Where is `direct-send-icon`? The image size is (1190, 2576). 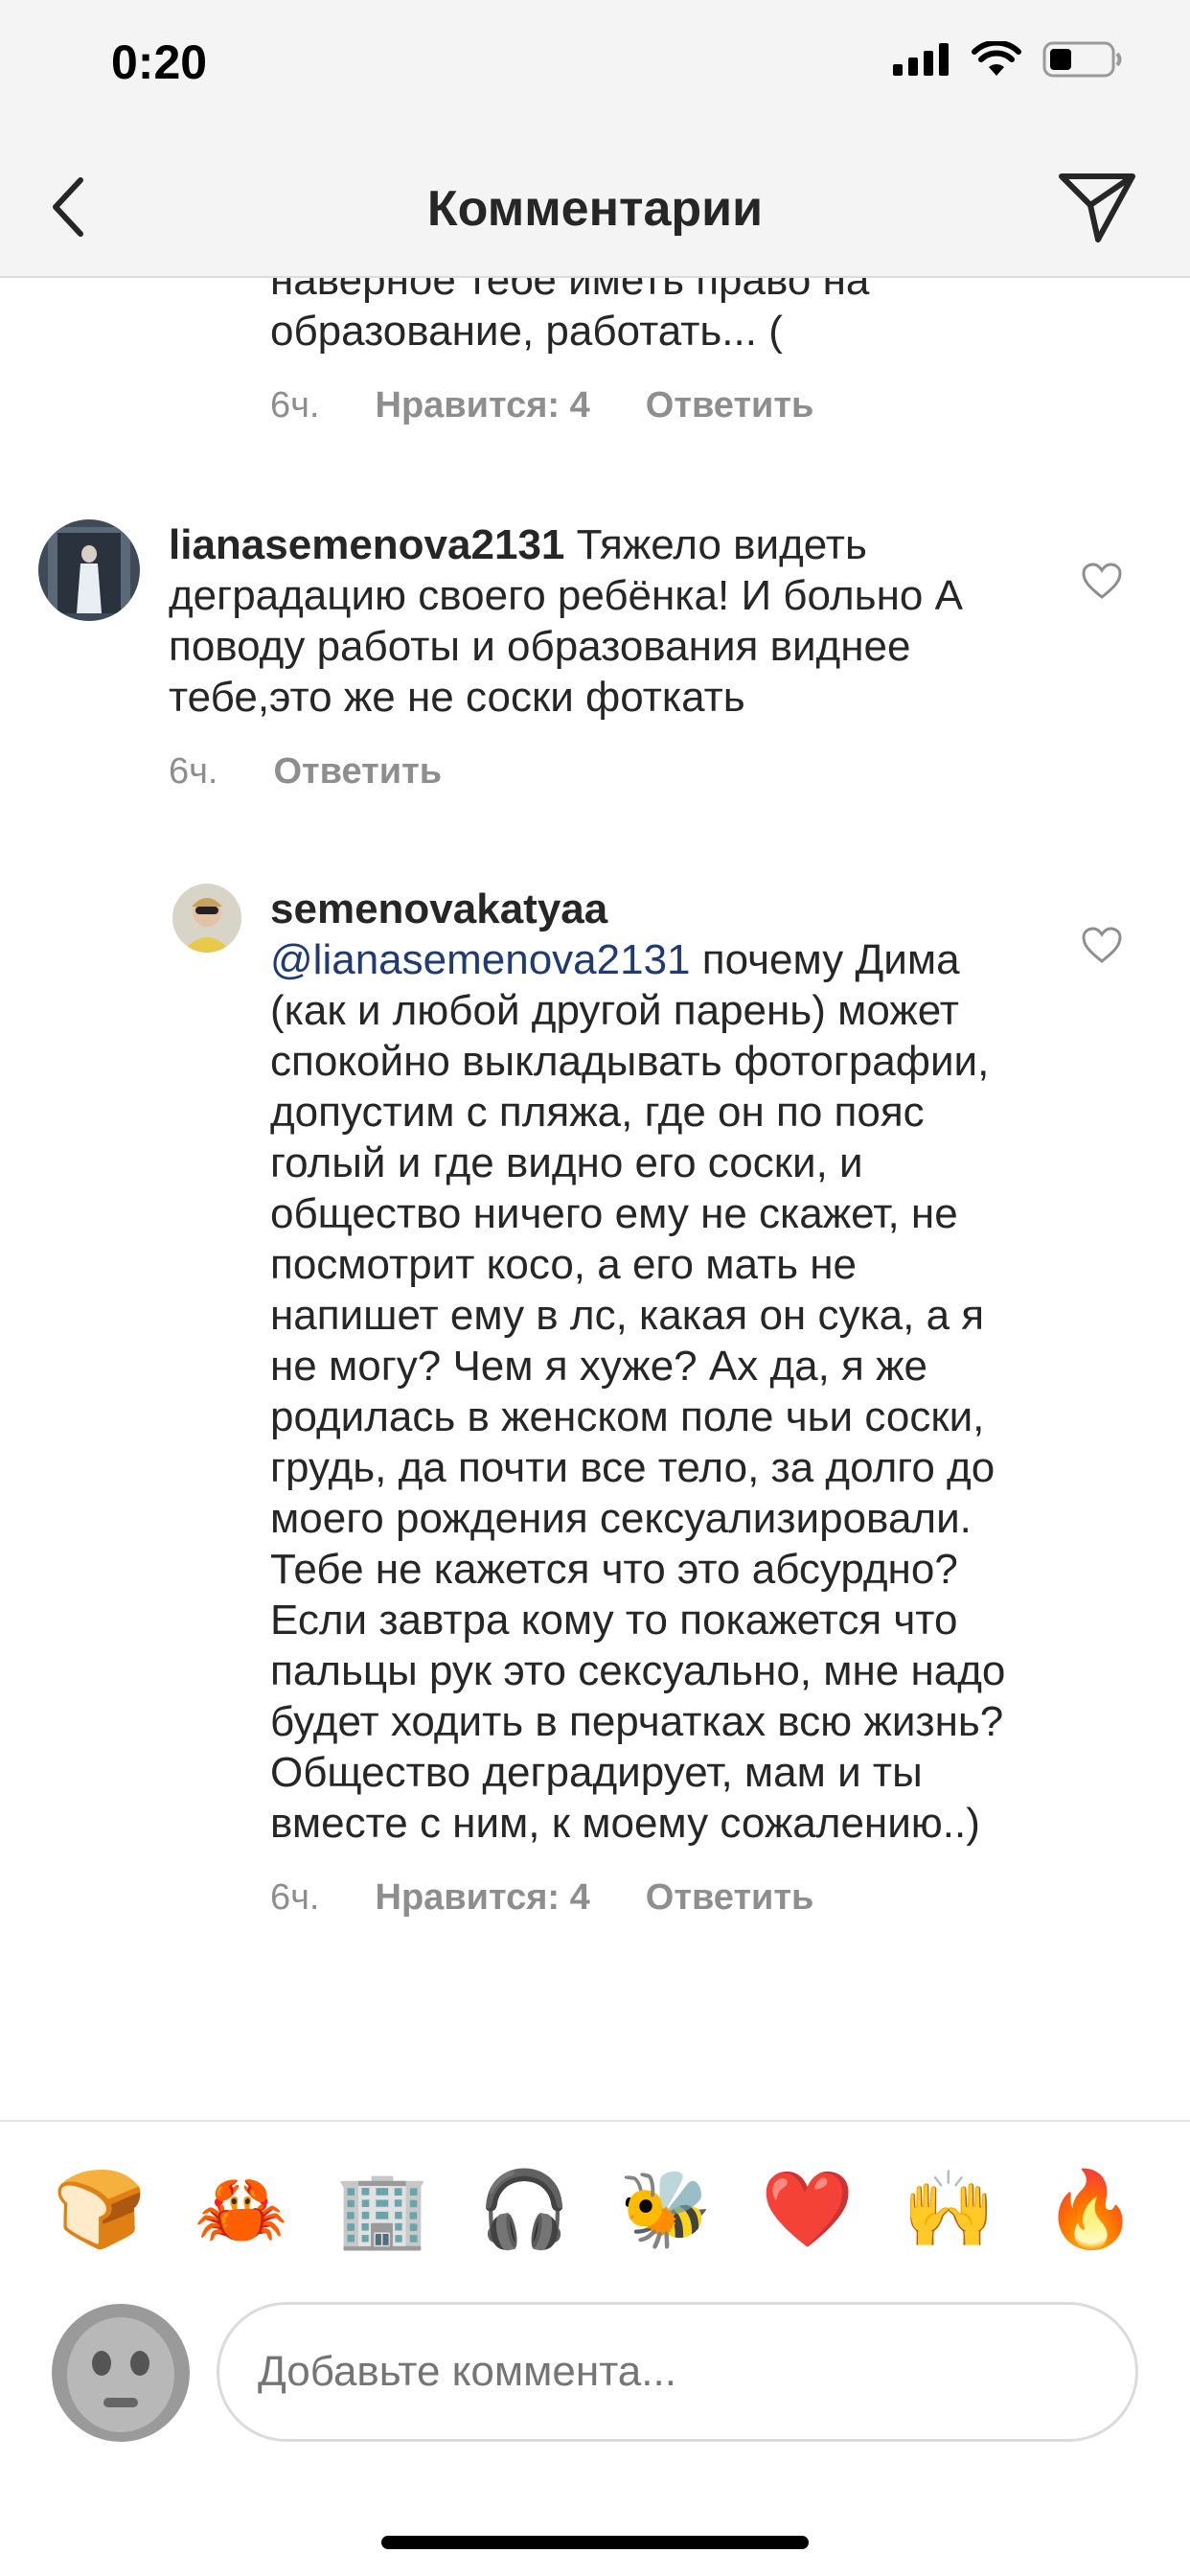
direct-send-icon is located at coordinates (1097, 207).